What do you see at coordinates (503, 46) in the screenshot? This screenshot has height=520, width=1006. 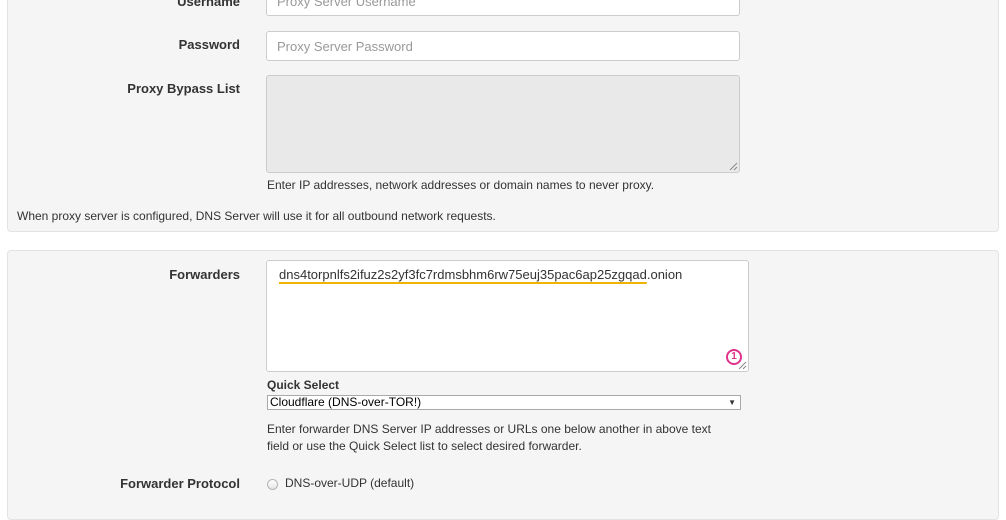 I see `password-input` at bounding box center [503, 46].